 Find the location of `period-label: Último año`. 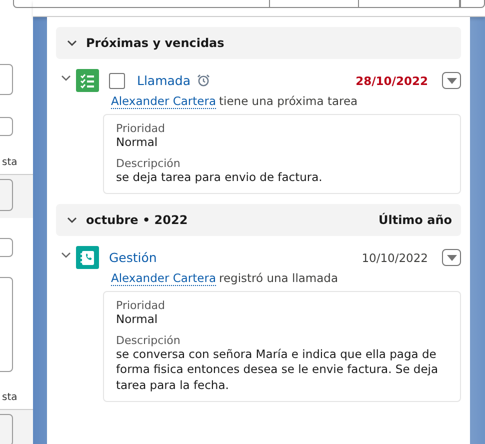

period-label: Último año is located at coordinates (415, 220).